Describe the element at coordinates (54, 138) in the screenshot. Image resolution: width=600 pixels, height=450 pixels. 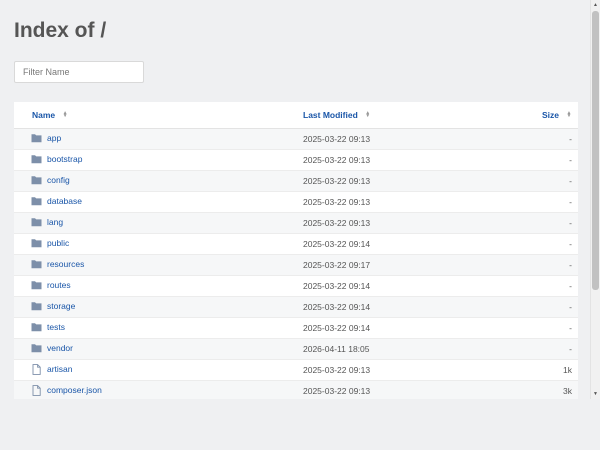
I see `entry-name: app` at that location.